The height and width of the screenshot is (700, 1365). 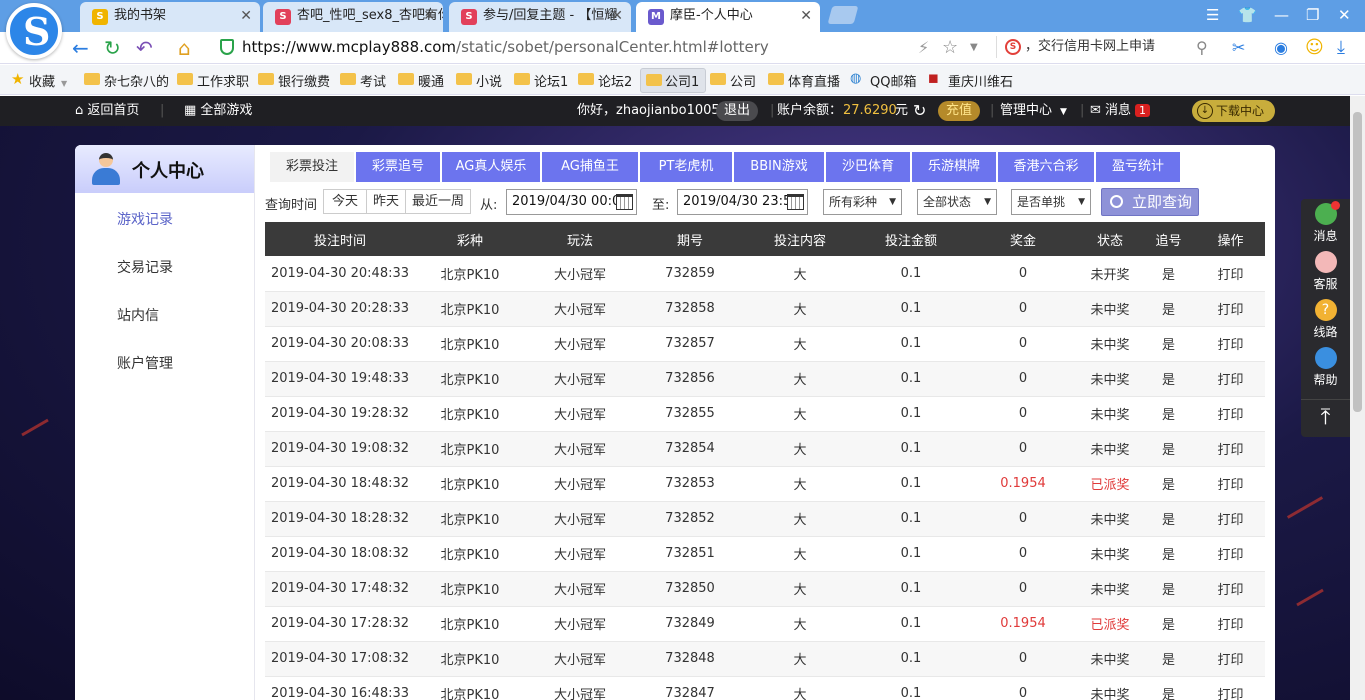 I want to click on yesterday-button: 昨天, so click(x=386, y=201).